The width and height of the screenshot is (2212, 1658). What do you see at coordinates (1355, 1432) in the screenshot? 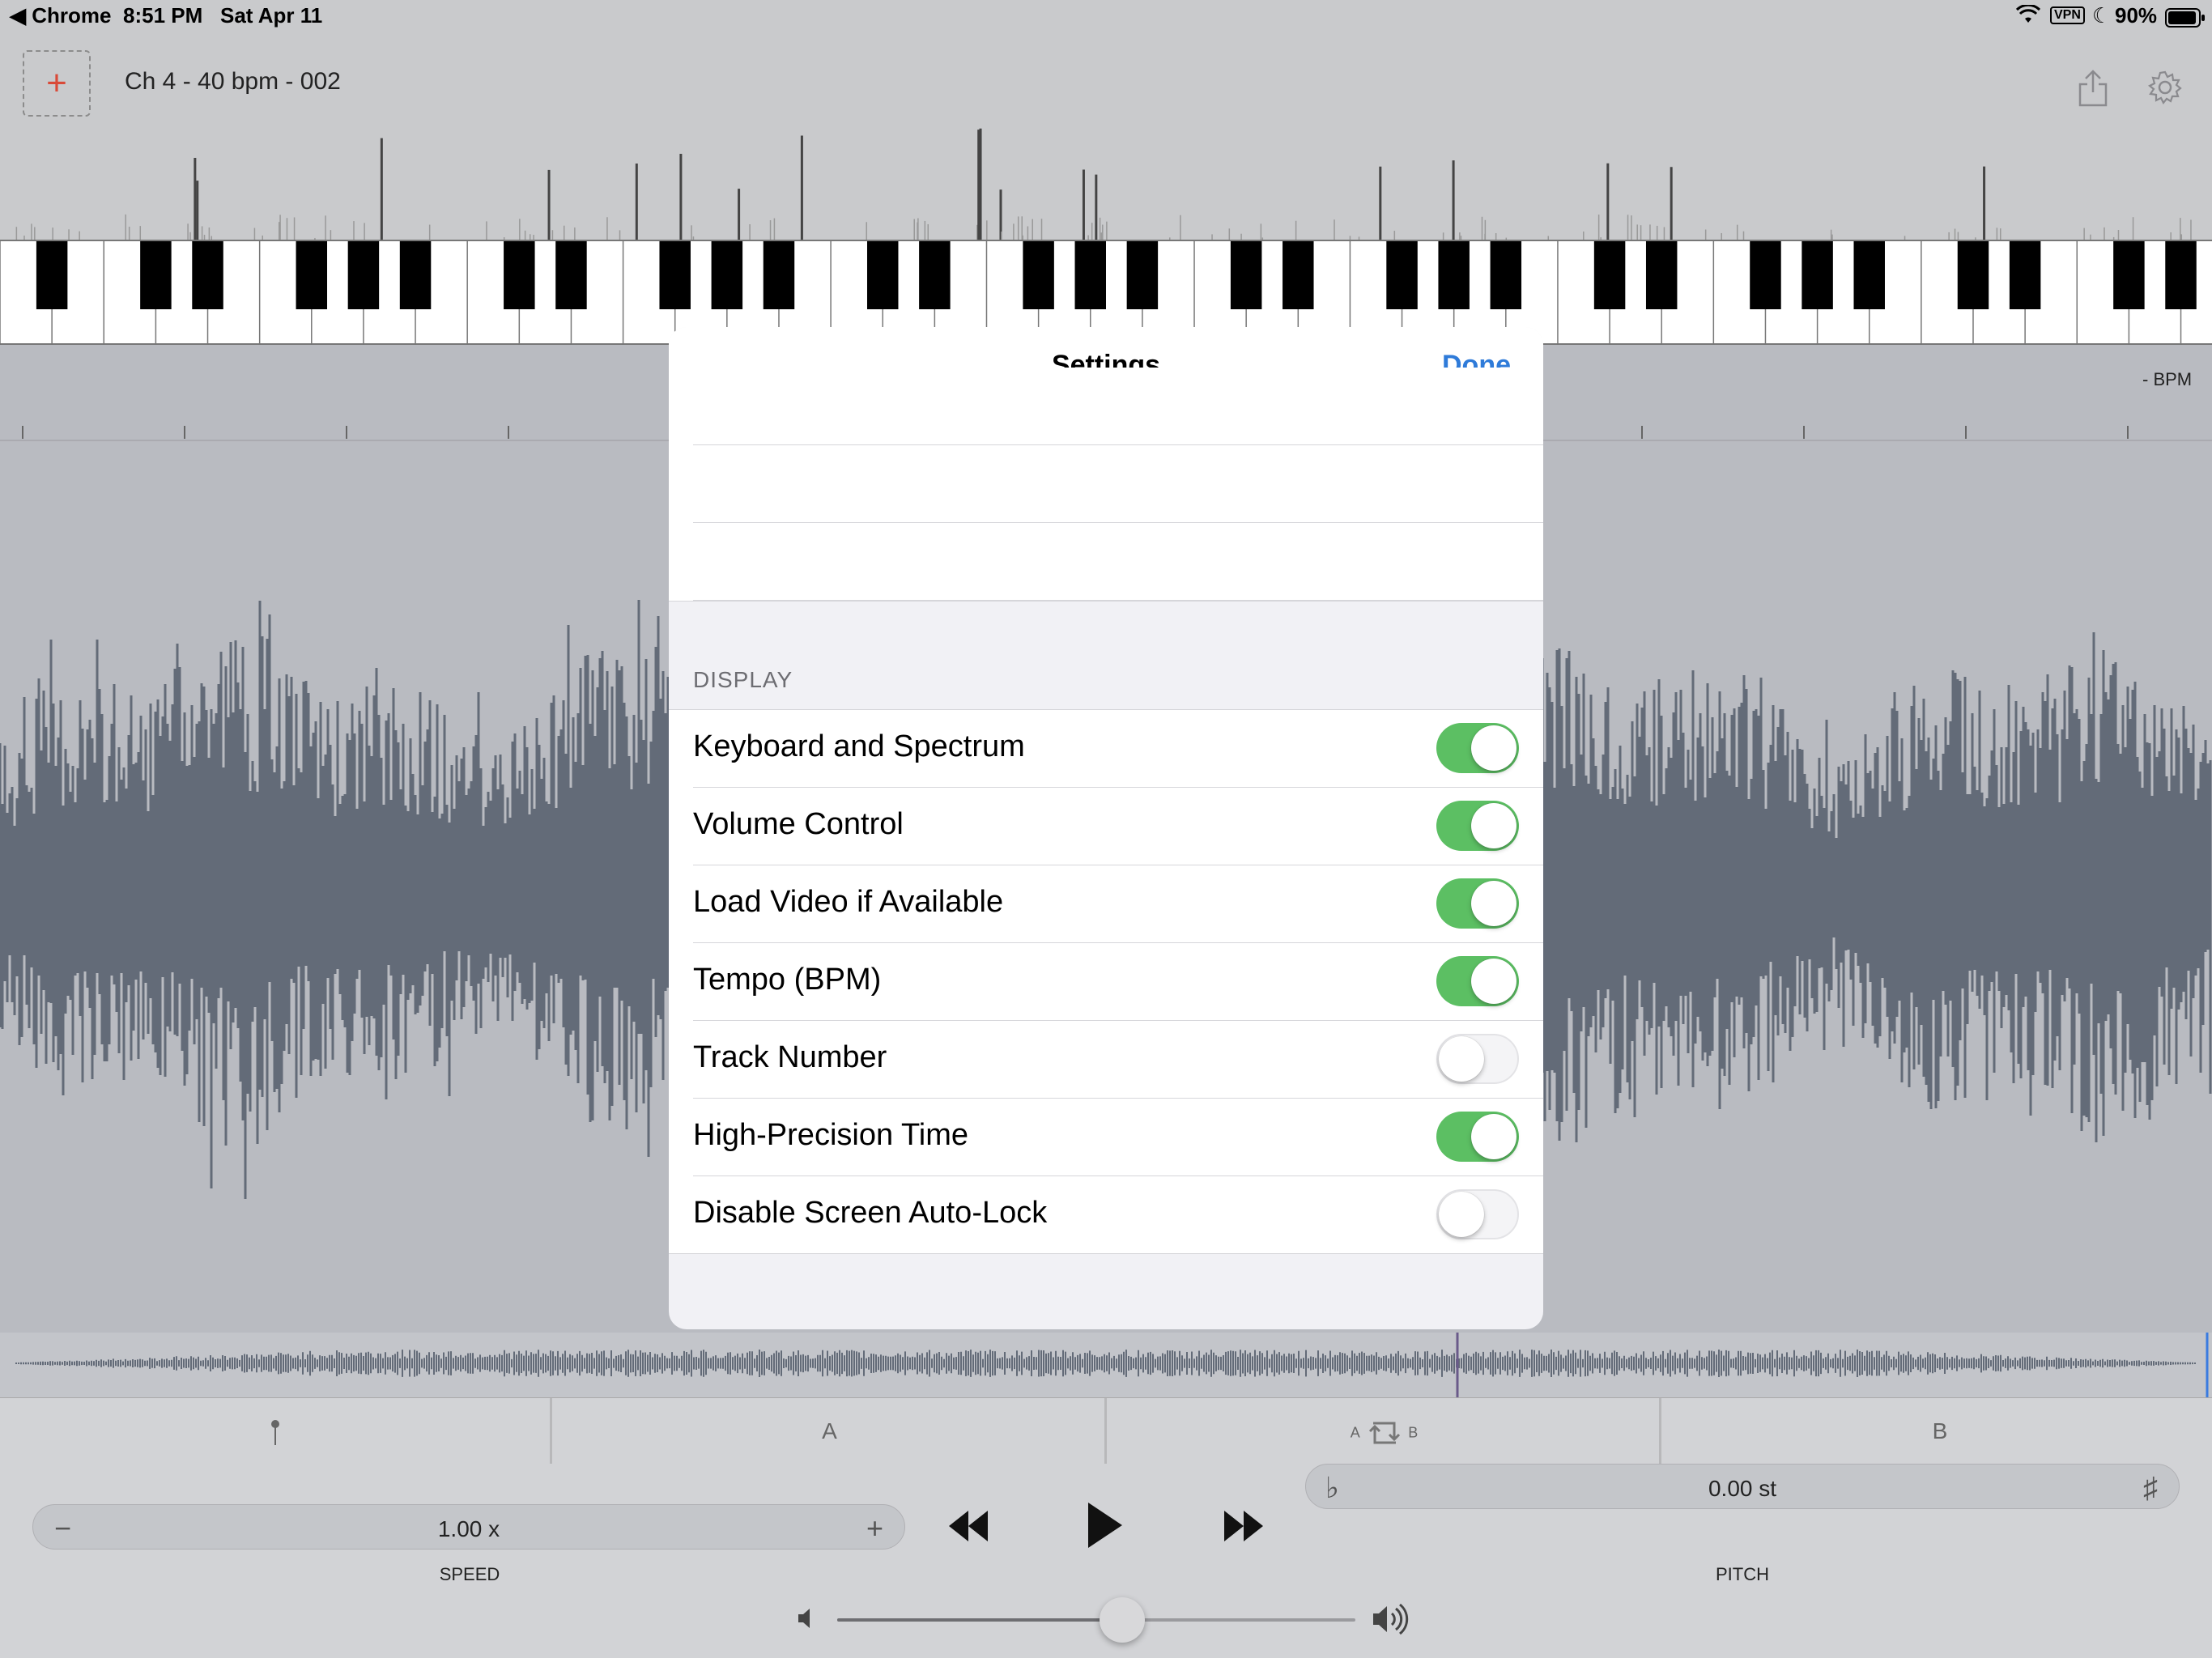
I see `loop-a-label: A` at bounding box center [1355, 1432].